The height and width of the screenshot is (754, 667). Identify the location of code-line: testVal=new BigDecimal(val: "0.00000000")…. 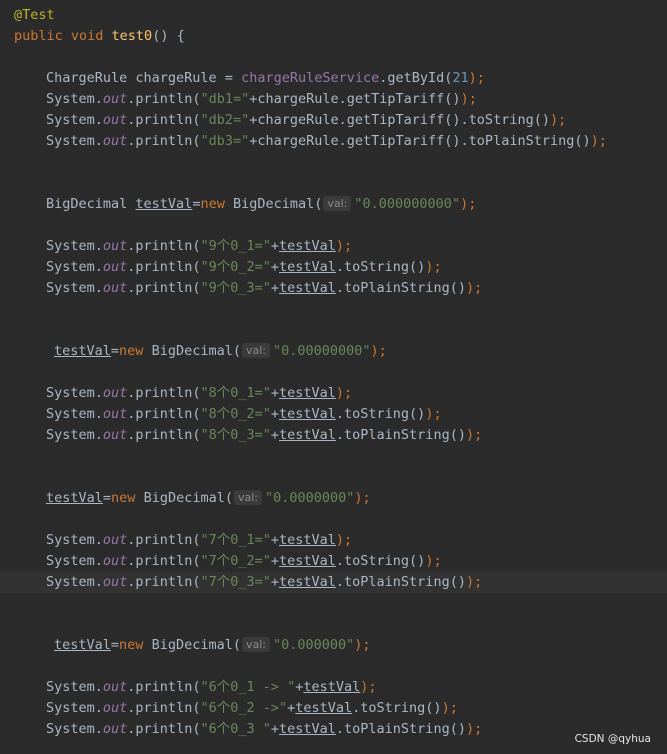
(220, 351).